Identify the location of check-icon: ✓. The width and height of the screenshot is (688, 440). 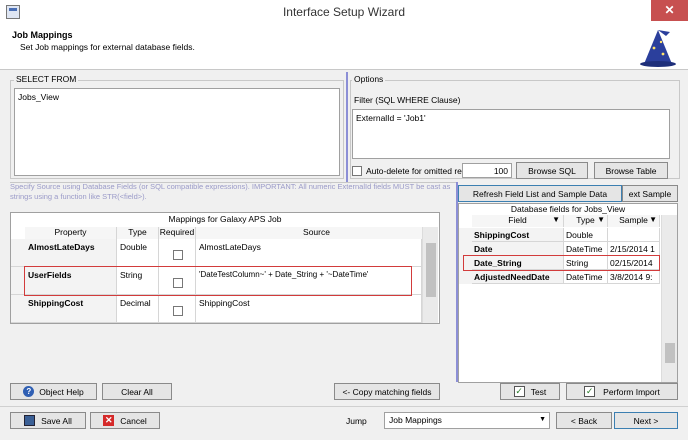
(519, 391).